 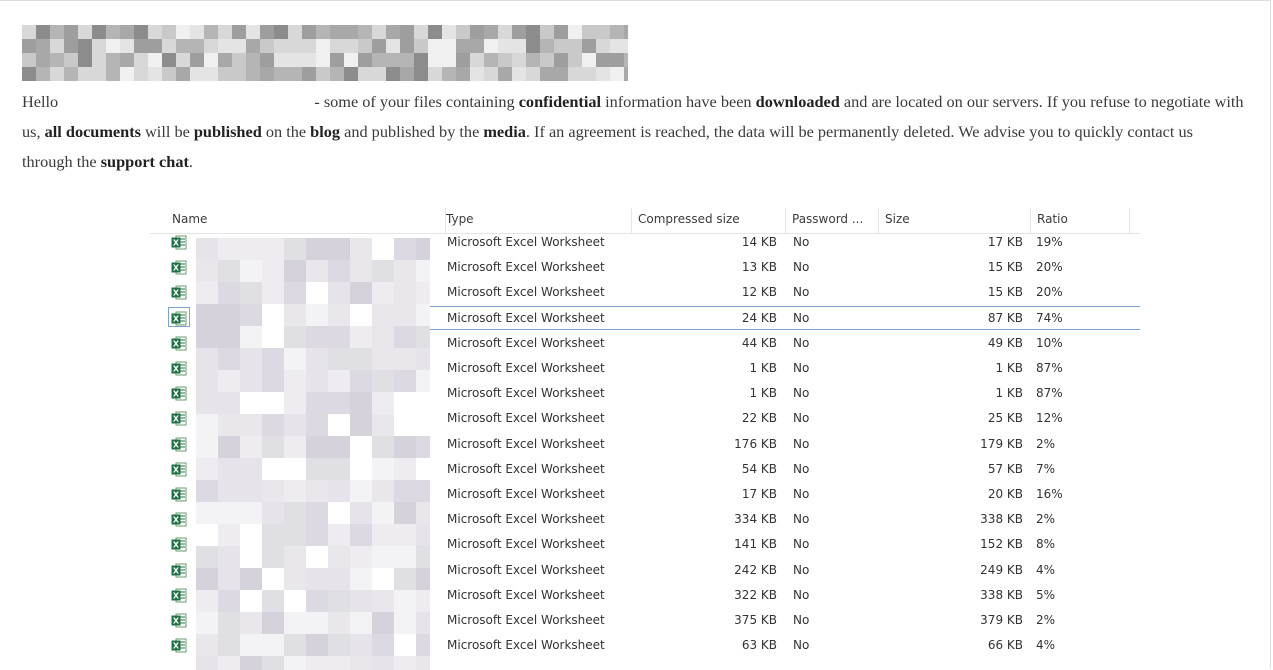 What do you see at coordinates (755, 519) in the screenshot?
I see `cell-compressed-size: 334 KB` at bounding box center [755, 519].